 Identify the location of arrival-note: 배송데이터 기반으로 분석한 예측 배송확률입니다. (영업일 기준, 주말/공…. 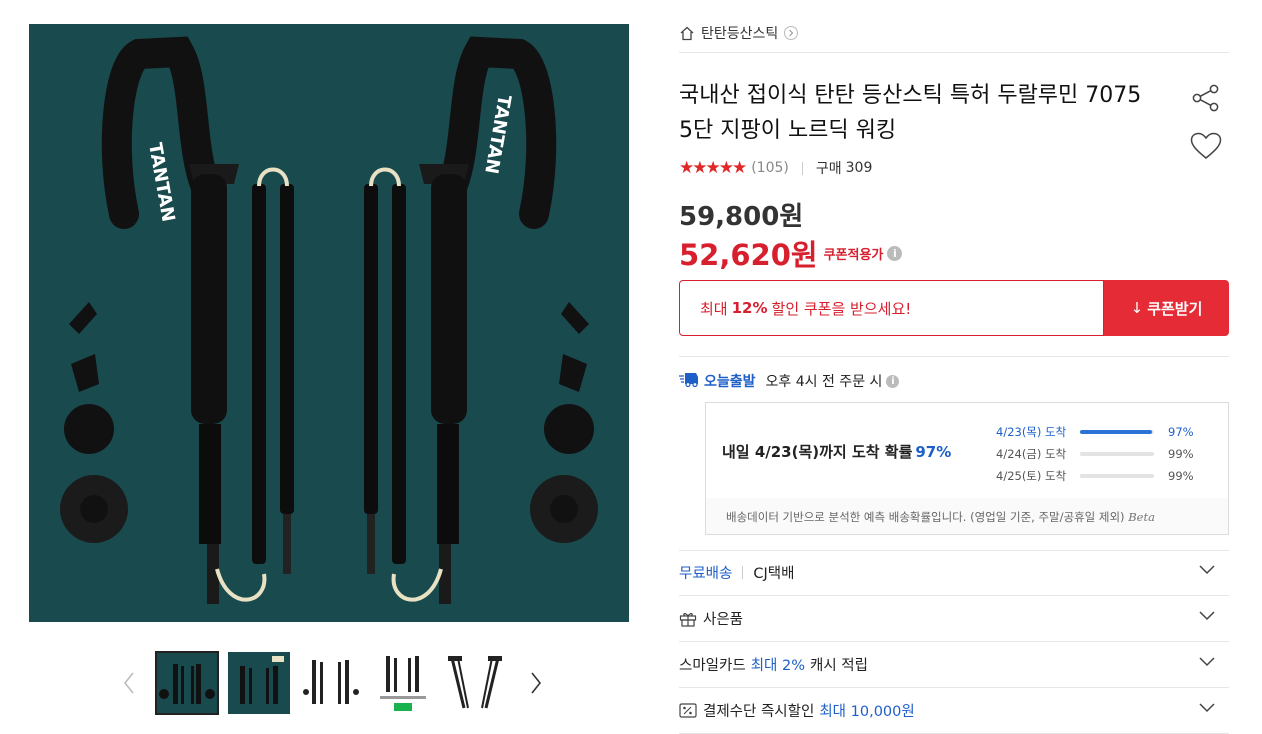
(940, 517).